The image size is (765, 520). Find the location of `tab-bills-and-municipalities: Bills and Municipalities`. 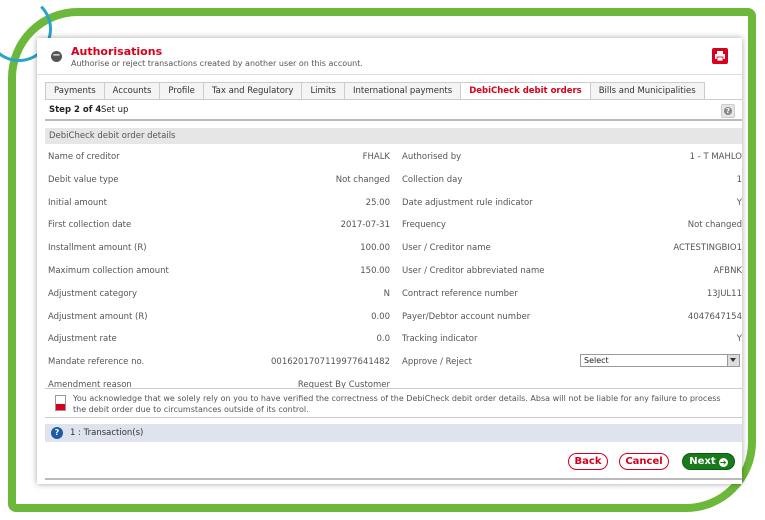

tab-bills-and-municipalities: Bills and Municipalities is located at coordinates (647, 90).